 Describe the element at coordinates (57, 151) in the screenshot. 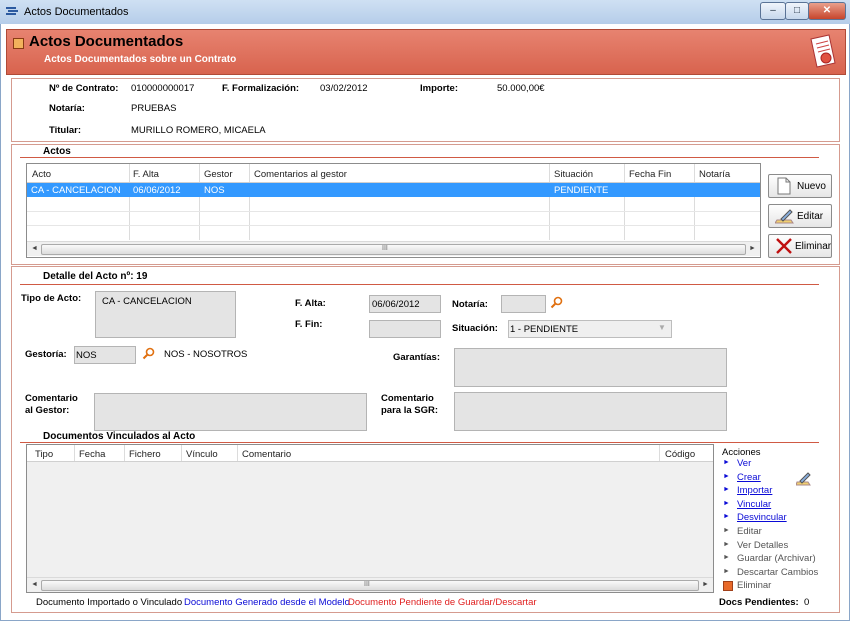

I see `actos-title: Actos` at that location.